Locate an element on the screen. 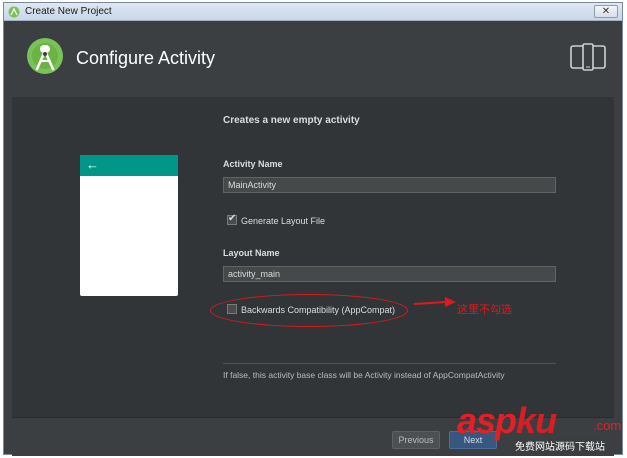 The height and width of the screenshot is (458, 627). close-button: ✕ is located at coordinates (606, 11).